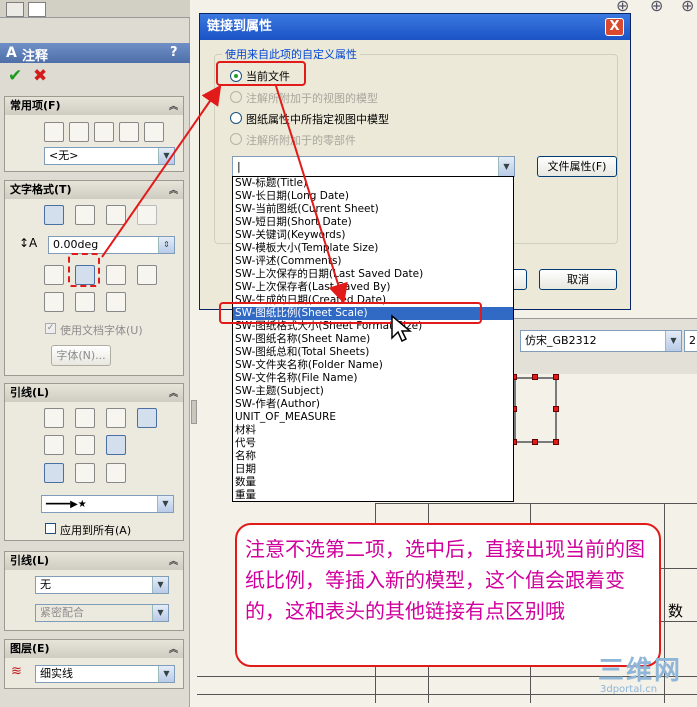 This screenshot has height=707, width=697. What do you see at coordinates (161, 171) in the screenshot?
I see `arrow-to-current-file` at bounding box center [161, 171].